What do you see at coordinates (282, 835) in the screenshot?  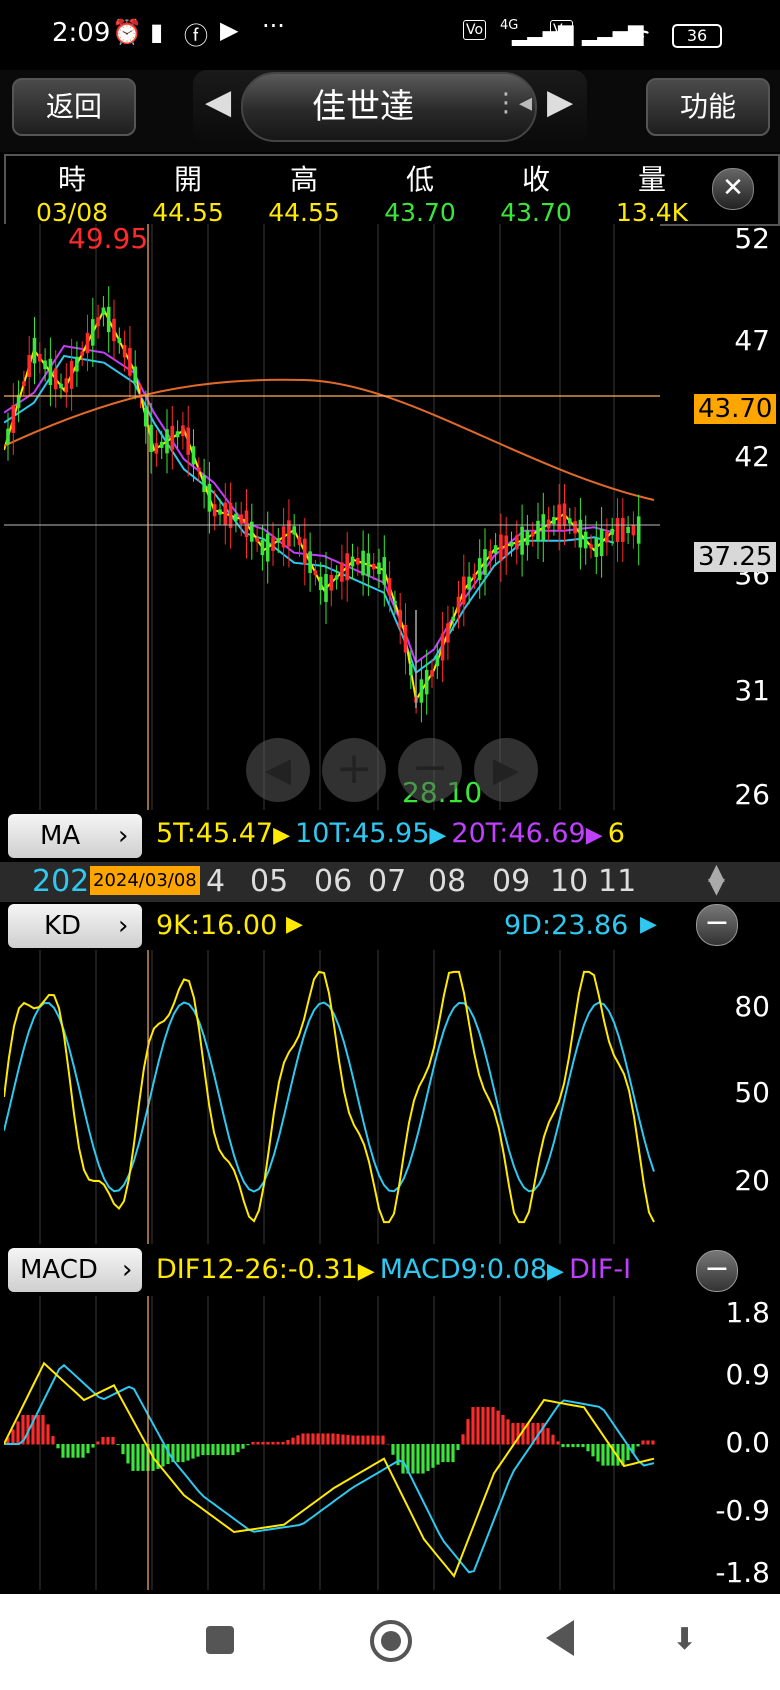 I see `ma-arrow-icon: ▶` at bounding box center [282, 835].